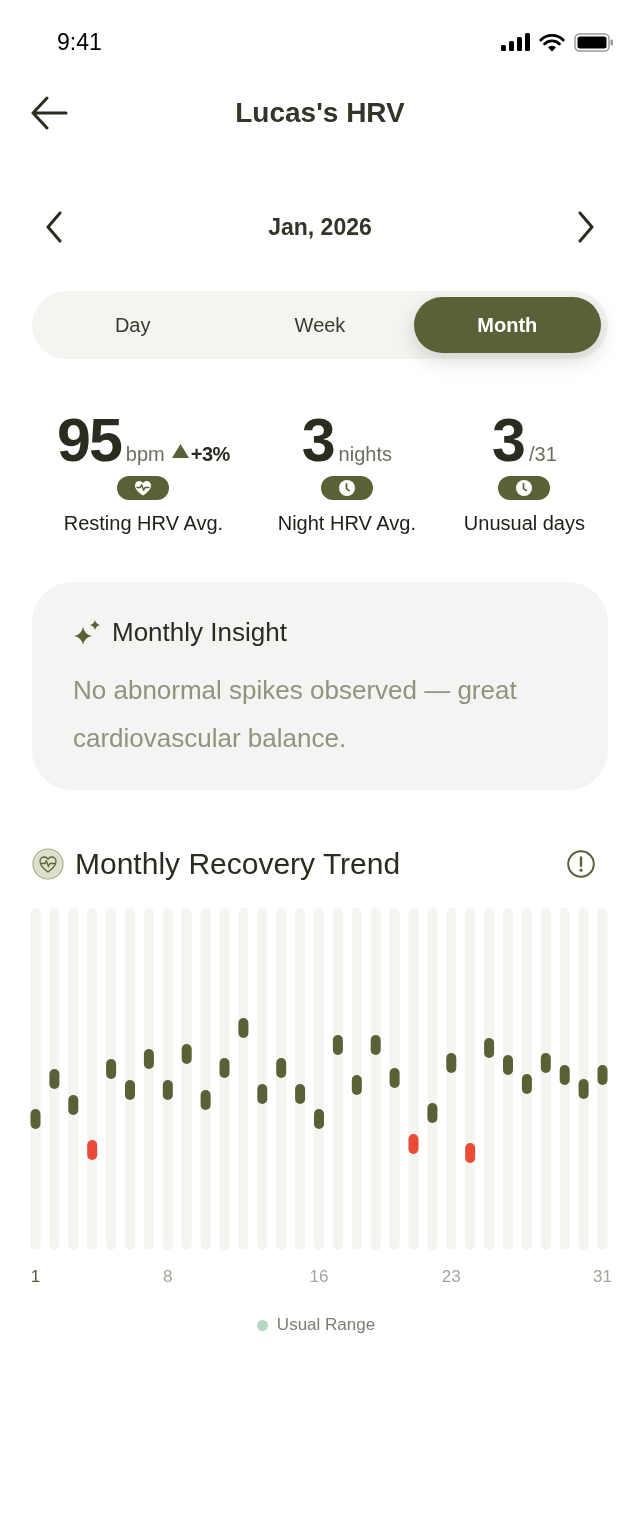  I want to click on stat-label: Unusual days, so click(524, 523).